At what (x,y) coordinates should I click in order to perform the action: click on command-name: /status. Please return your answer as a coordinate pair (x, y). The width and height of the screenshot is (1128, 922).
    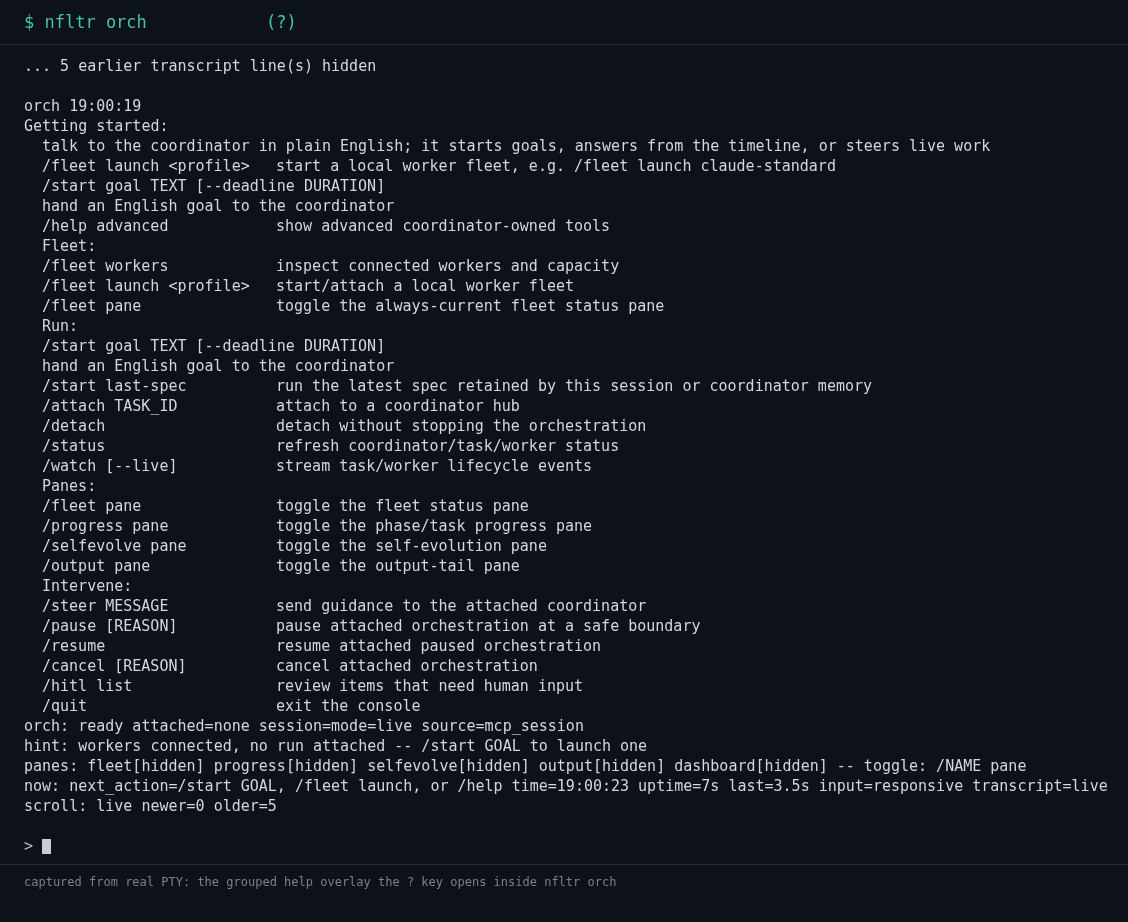
    Looking at the image, I should click on (74, 446).